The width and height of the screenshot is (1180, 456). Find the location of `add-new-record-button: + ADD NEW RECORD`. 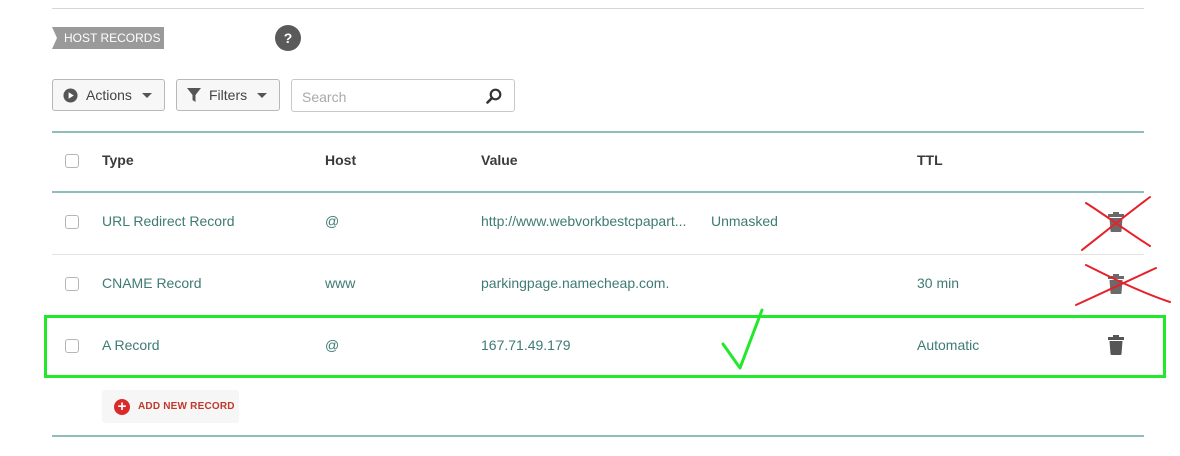

add-new-record-button: + ADD NEW RECORD is located at coordinates (170, 406).